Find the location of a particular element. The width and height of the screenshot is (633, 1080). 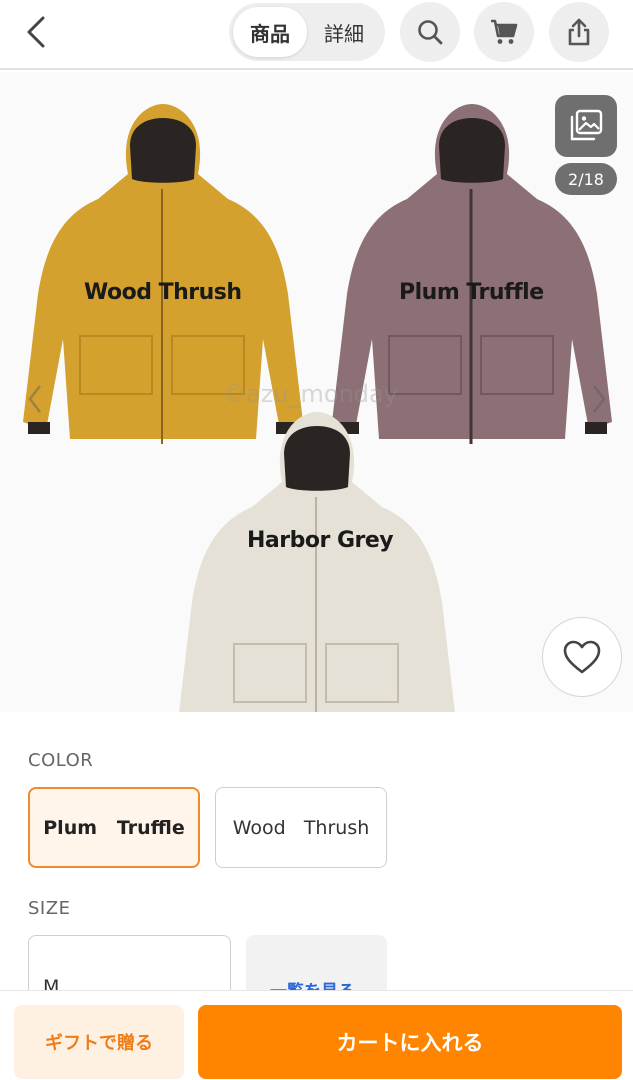

share-button is located at coordinates (579, 32).